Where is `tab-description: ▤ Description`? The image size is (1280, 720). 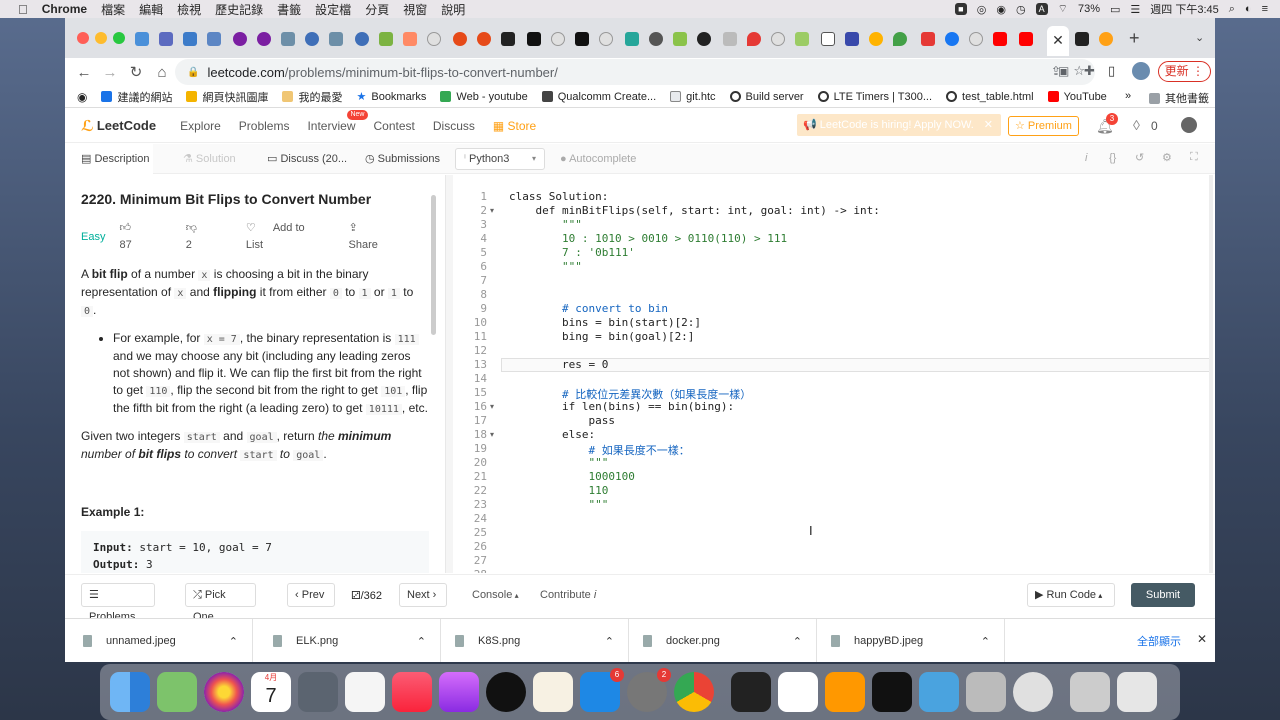
tab-description: ▤ Description is located at coordinates (109, 159).